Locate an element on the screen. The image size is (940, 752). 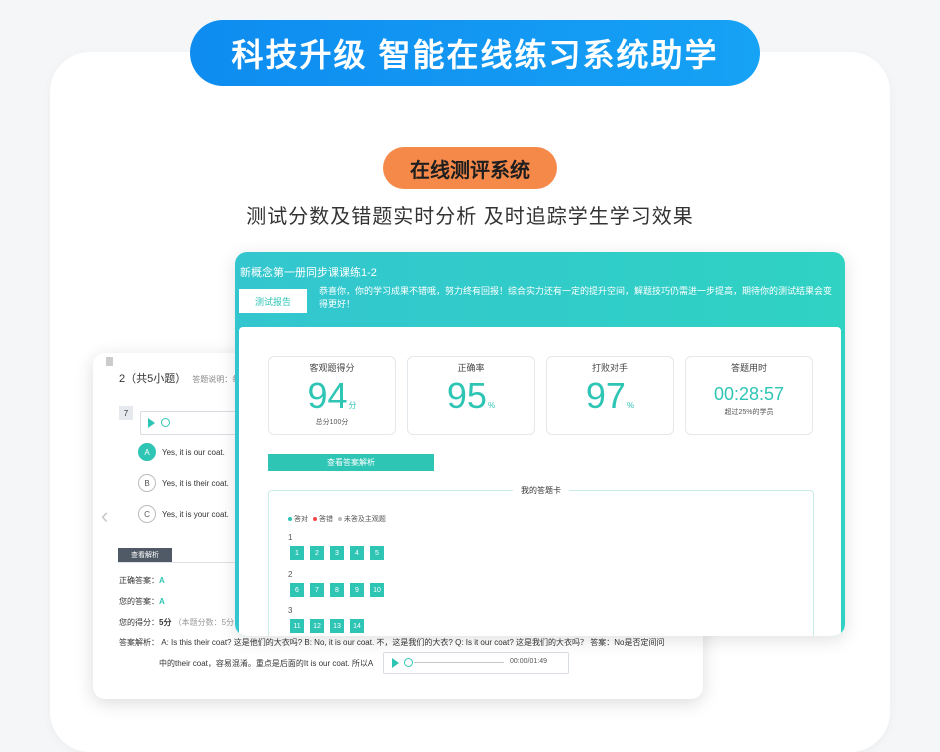
correct-answer-label: 正确答案： is located at coordinates (139, 580).